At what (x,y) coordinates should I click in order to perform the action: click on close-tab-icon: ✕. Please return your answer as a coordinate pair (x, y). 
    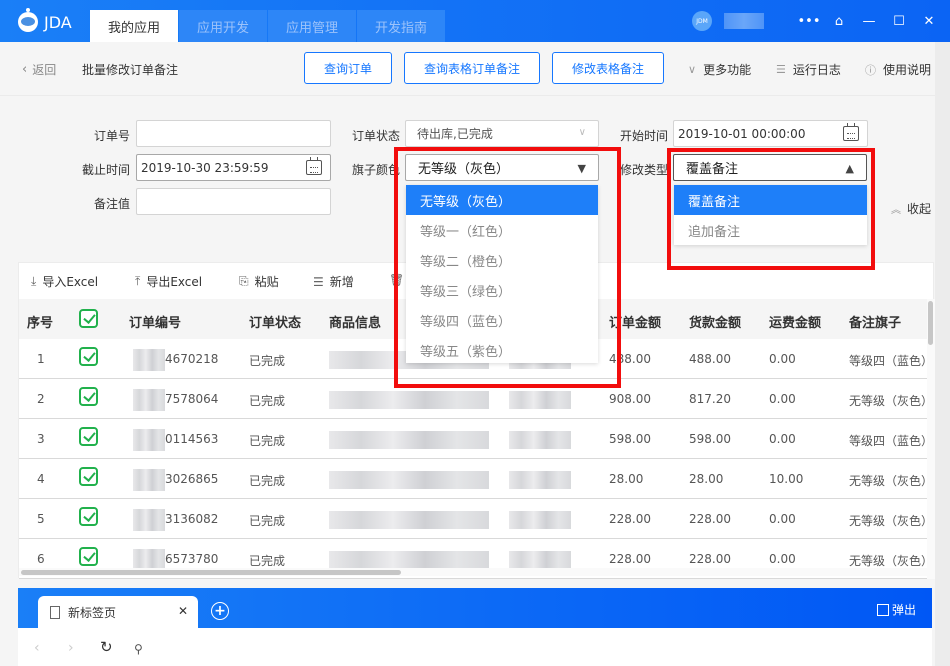
    Looking at the image, I should click on (183, 611).